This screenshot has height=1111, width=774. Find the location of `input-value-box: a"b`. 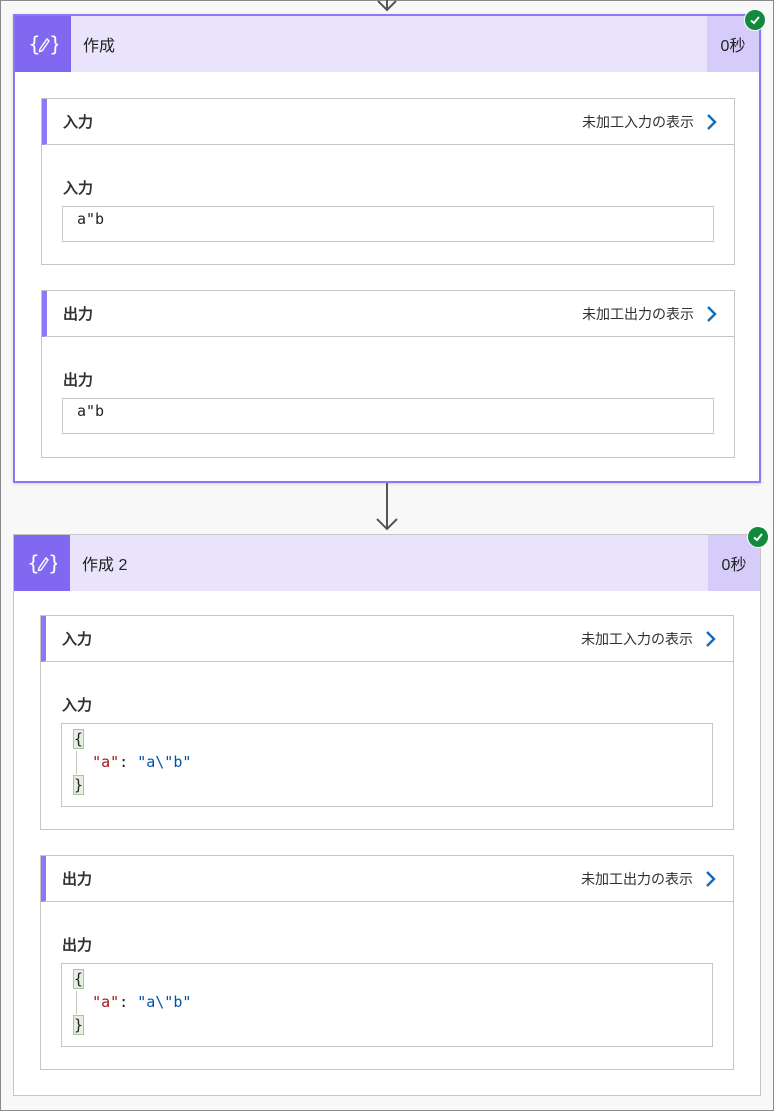

input-value-box: a"b is located at coordinates (388, 224).